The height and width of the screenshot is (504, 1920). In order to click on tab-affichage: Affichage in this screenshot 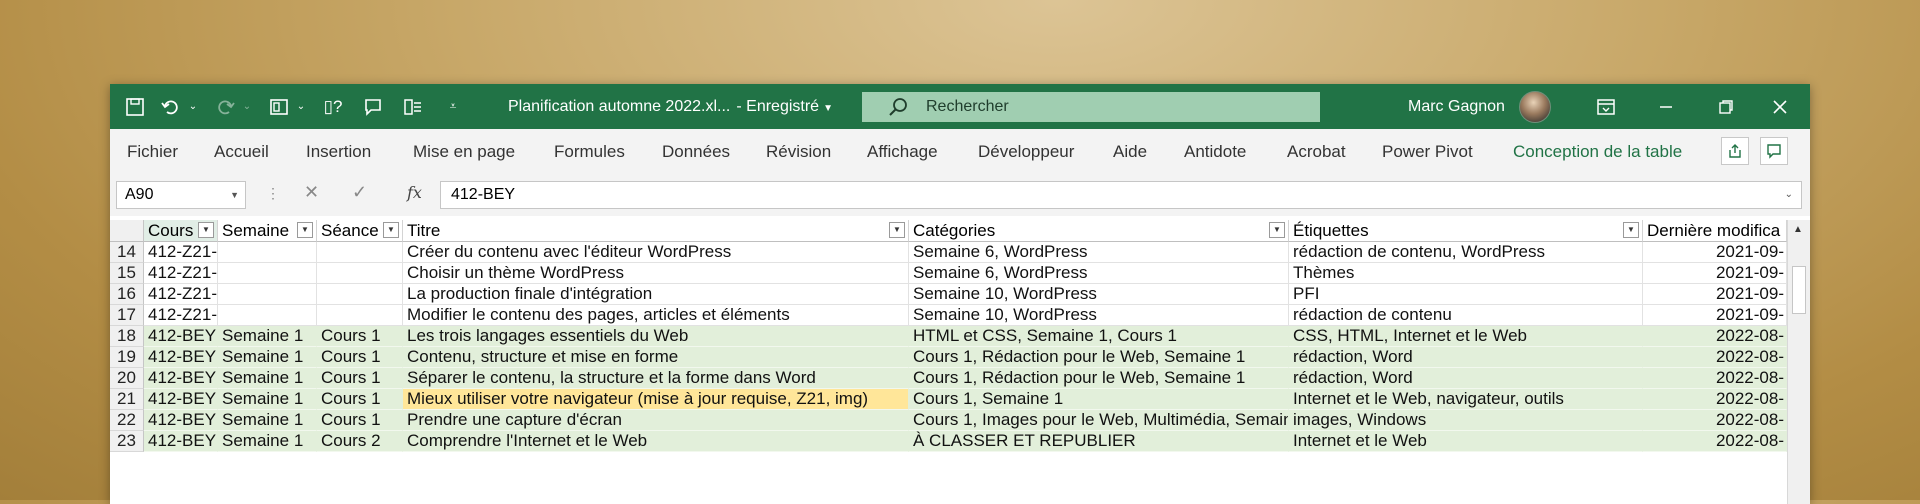, I will do `click(902, 152)`.